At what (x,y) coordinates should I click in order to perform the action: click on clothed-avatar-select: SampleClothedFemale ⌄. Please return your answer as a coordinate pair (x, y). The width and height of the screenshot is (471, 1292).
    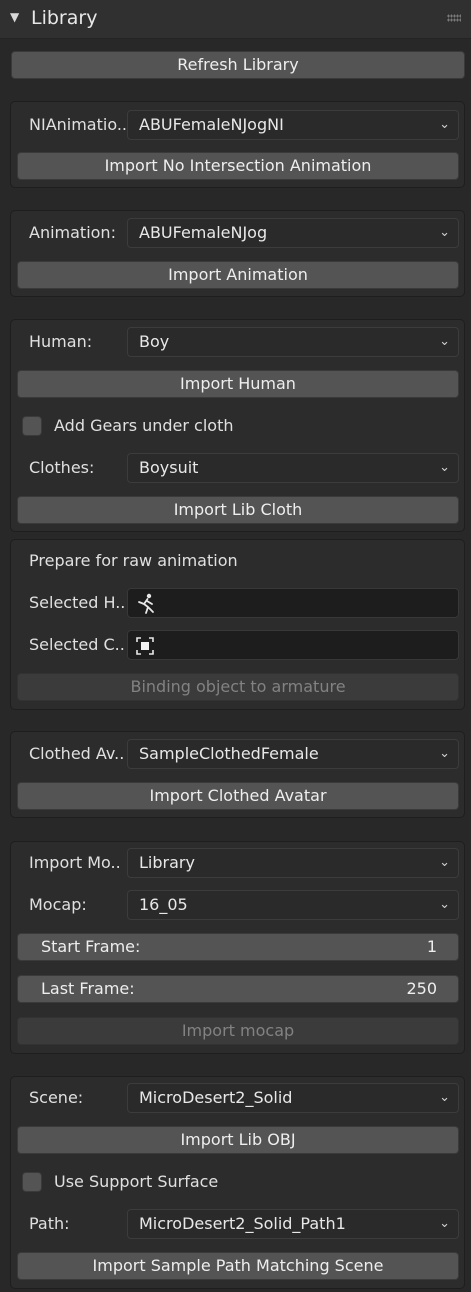
    Looking at the image, I should click on (293, 754).